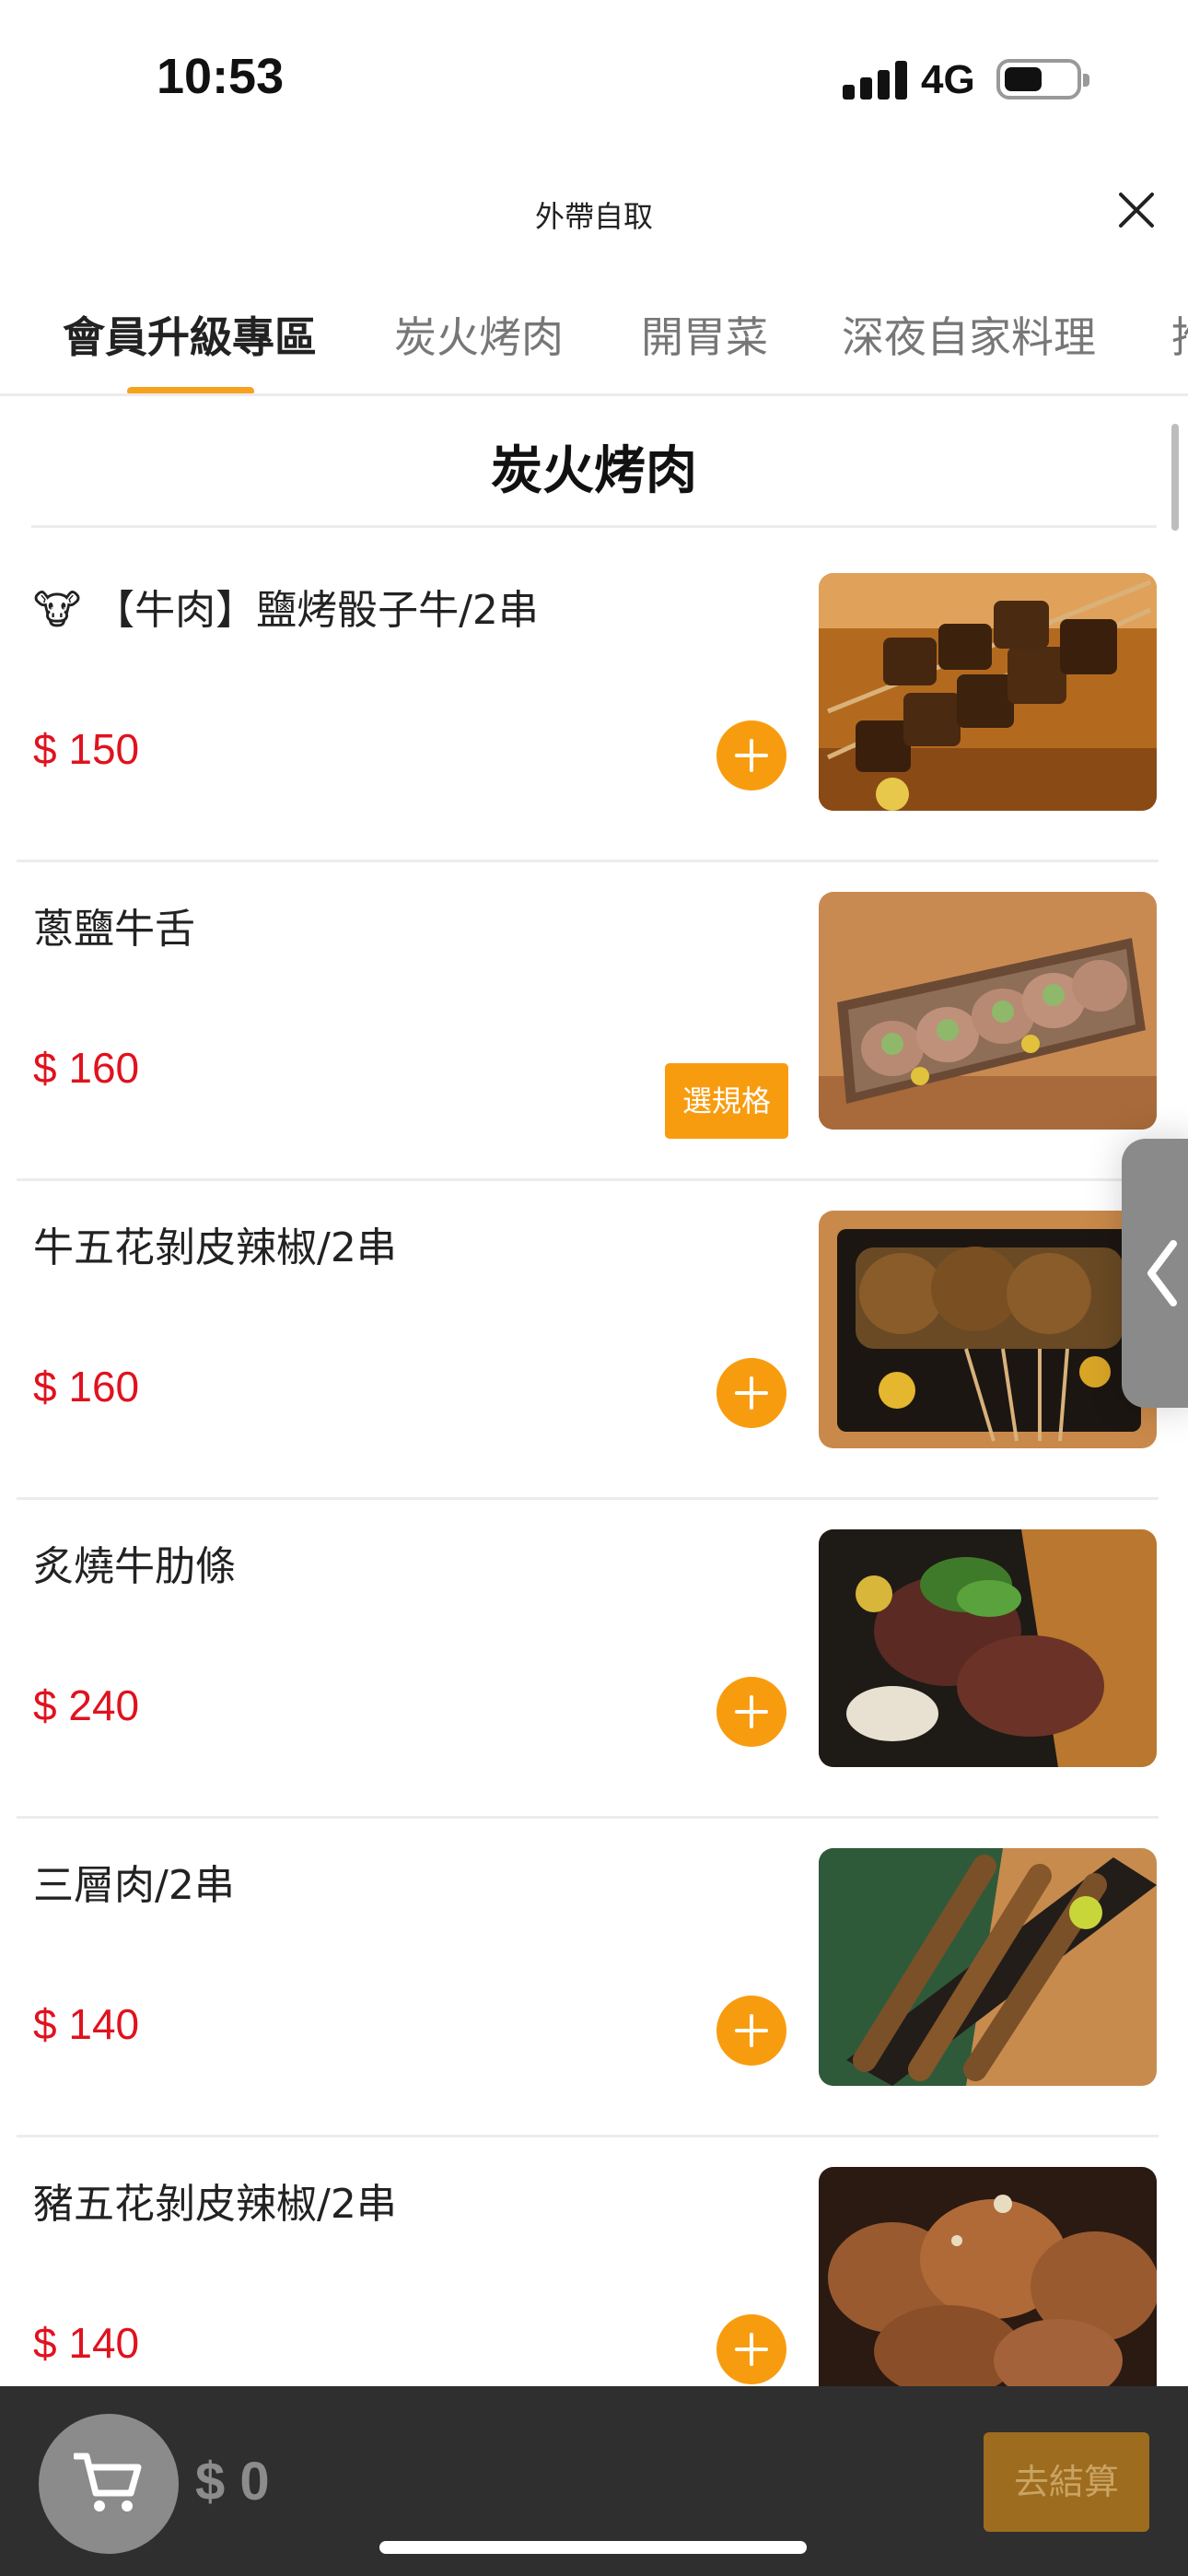 The width and height of the screenshot is (1188, 2576). What do you see at coordinates (221, 76) in the screenshot?
I see `status-time: 10:53` at bounding box center [221, 76].